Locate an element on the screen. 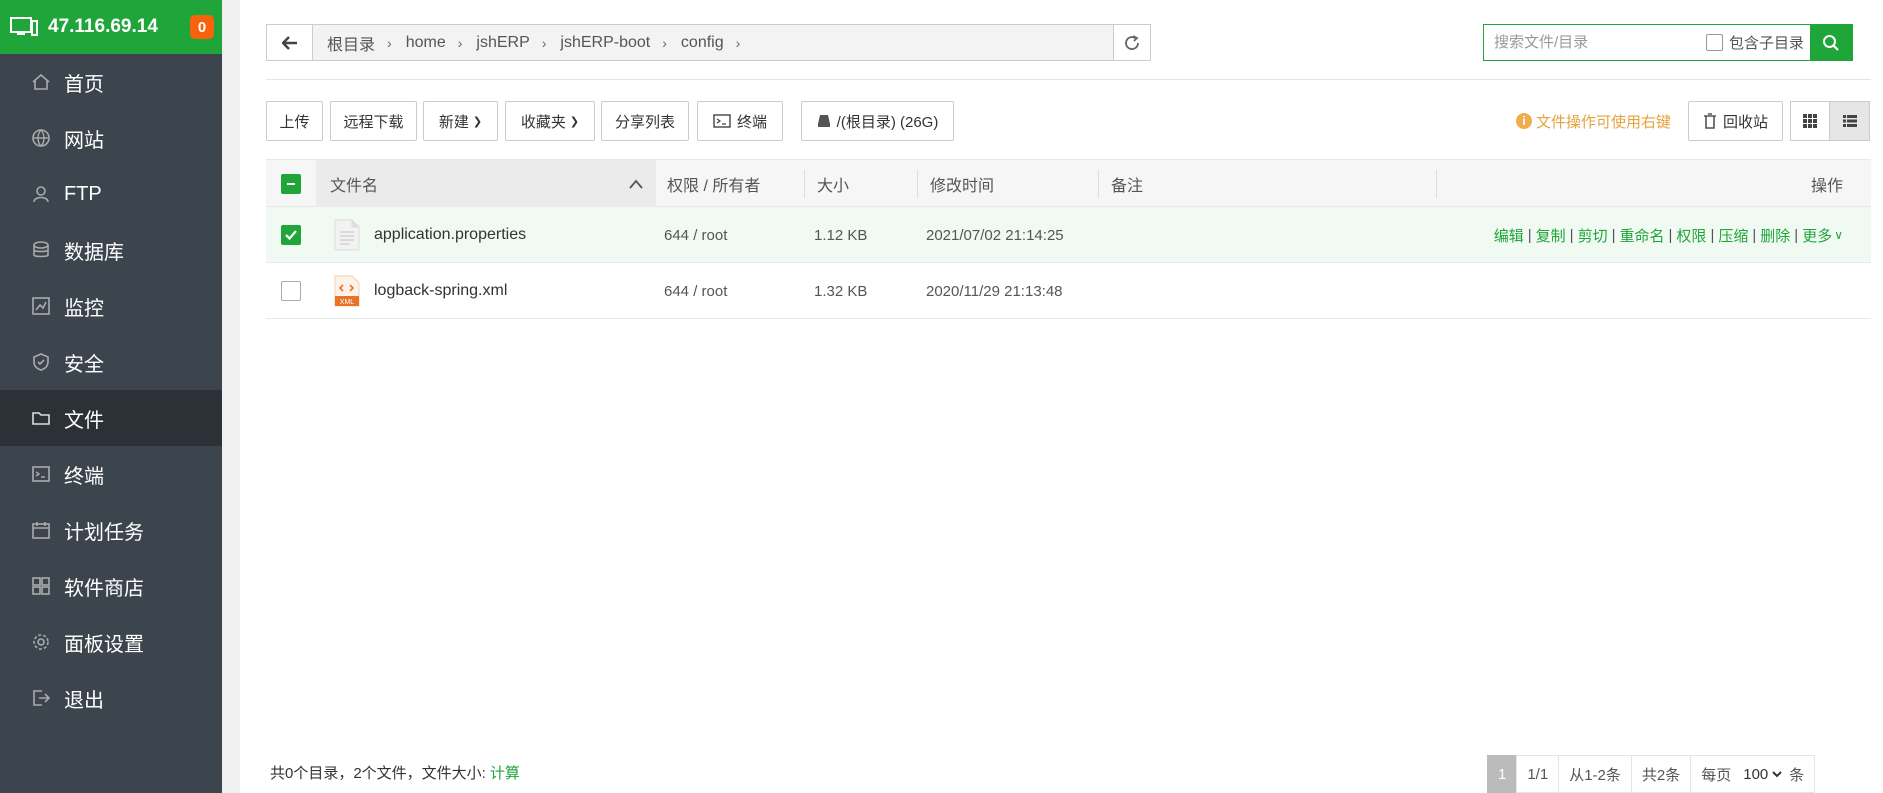 This screenshot has width=1883, height=793. nav-item-store: 软件商店 is located at coordinates (111, 586).